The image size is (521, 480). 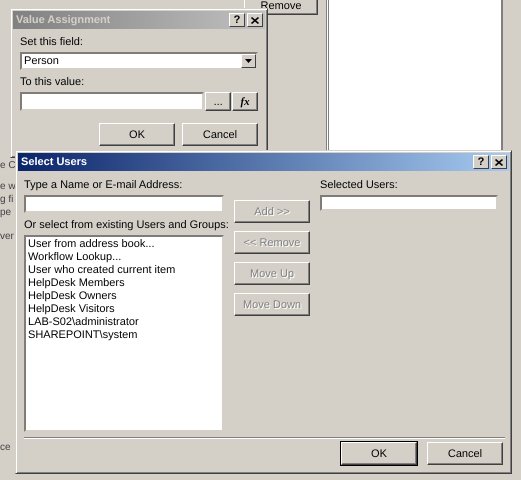 I want to click on user-list-item: SHAREPOINT\system, so click(x=124, y=335).